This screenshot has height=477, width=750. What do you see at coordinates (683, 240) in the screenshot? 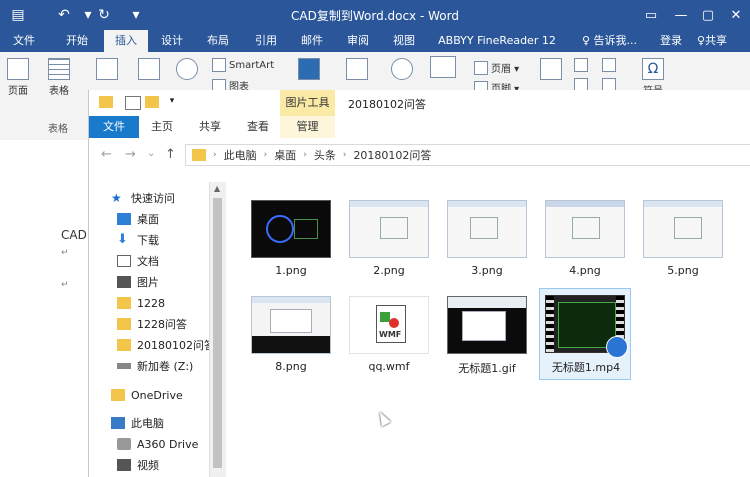
I see `file-item-5-png: 5.png` at bounding box center [683, 240].